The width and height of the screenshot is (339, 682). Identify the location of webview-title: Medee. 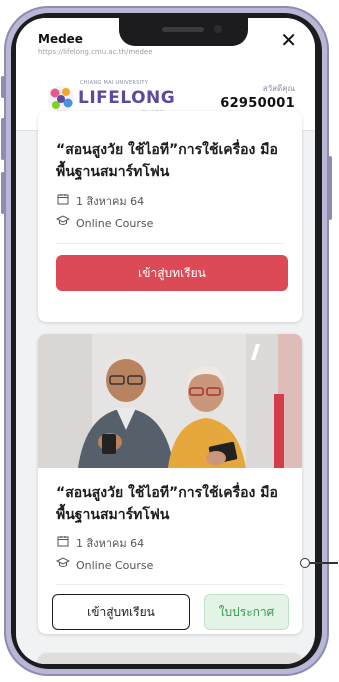
(60, 39).